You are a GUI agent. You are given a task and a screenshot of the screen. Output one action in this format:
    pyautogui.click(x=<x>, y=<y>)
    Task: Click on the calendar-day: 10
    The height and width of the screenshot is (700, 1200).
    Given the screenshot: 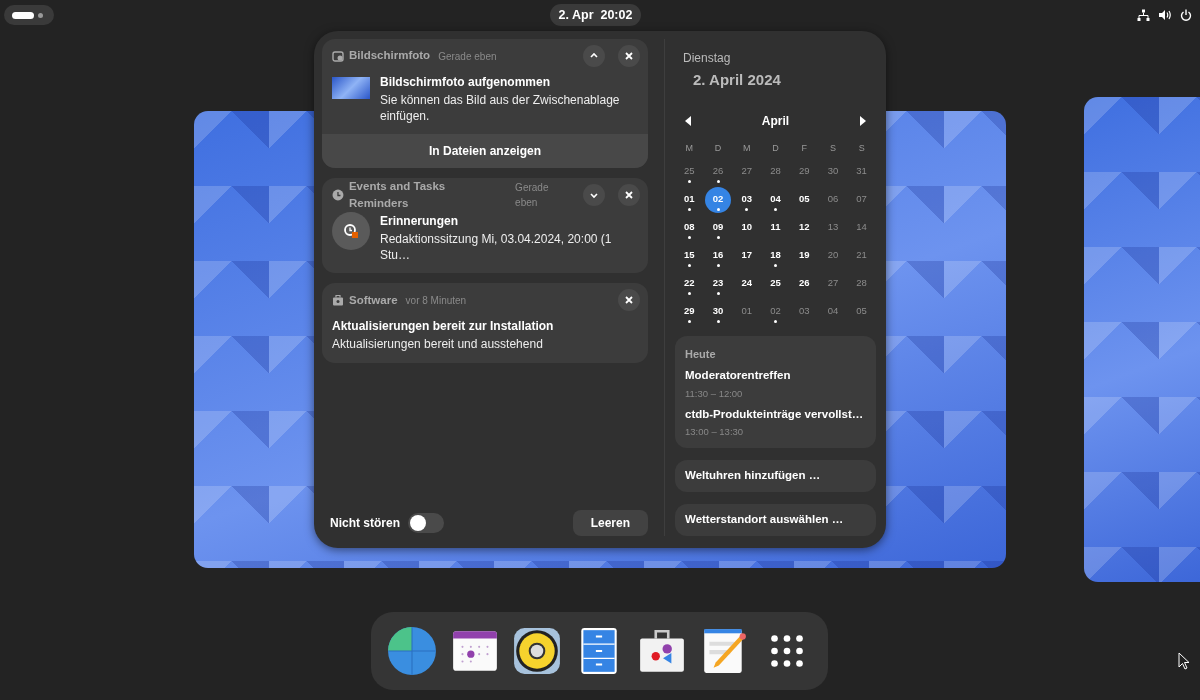 What is the action you would take?
    pyautogui.click(x=746, y=227)
    